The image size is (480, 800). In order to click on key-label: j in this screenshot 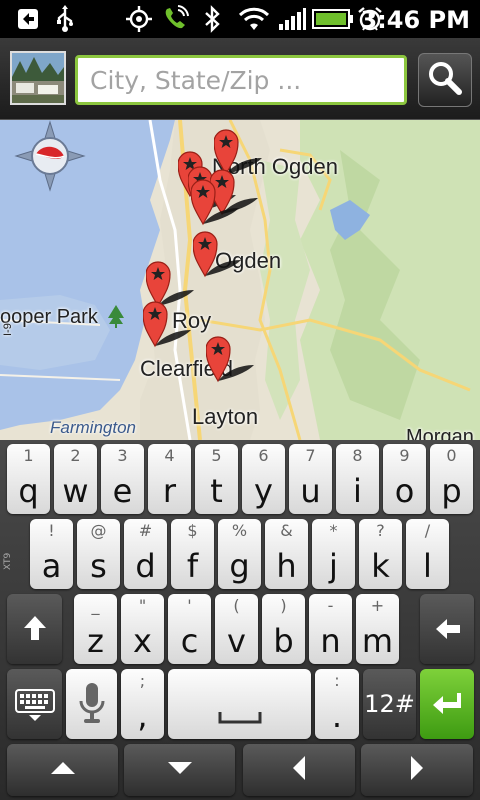, I will do `click(333, 566)`.